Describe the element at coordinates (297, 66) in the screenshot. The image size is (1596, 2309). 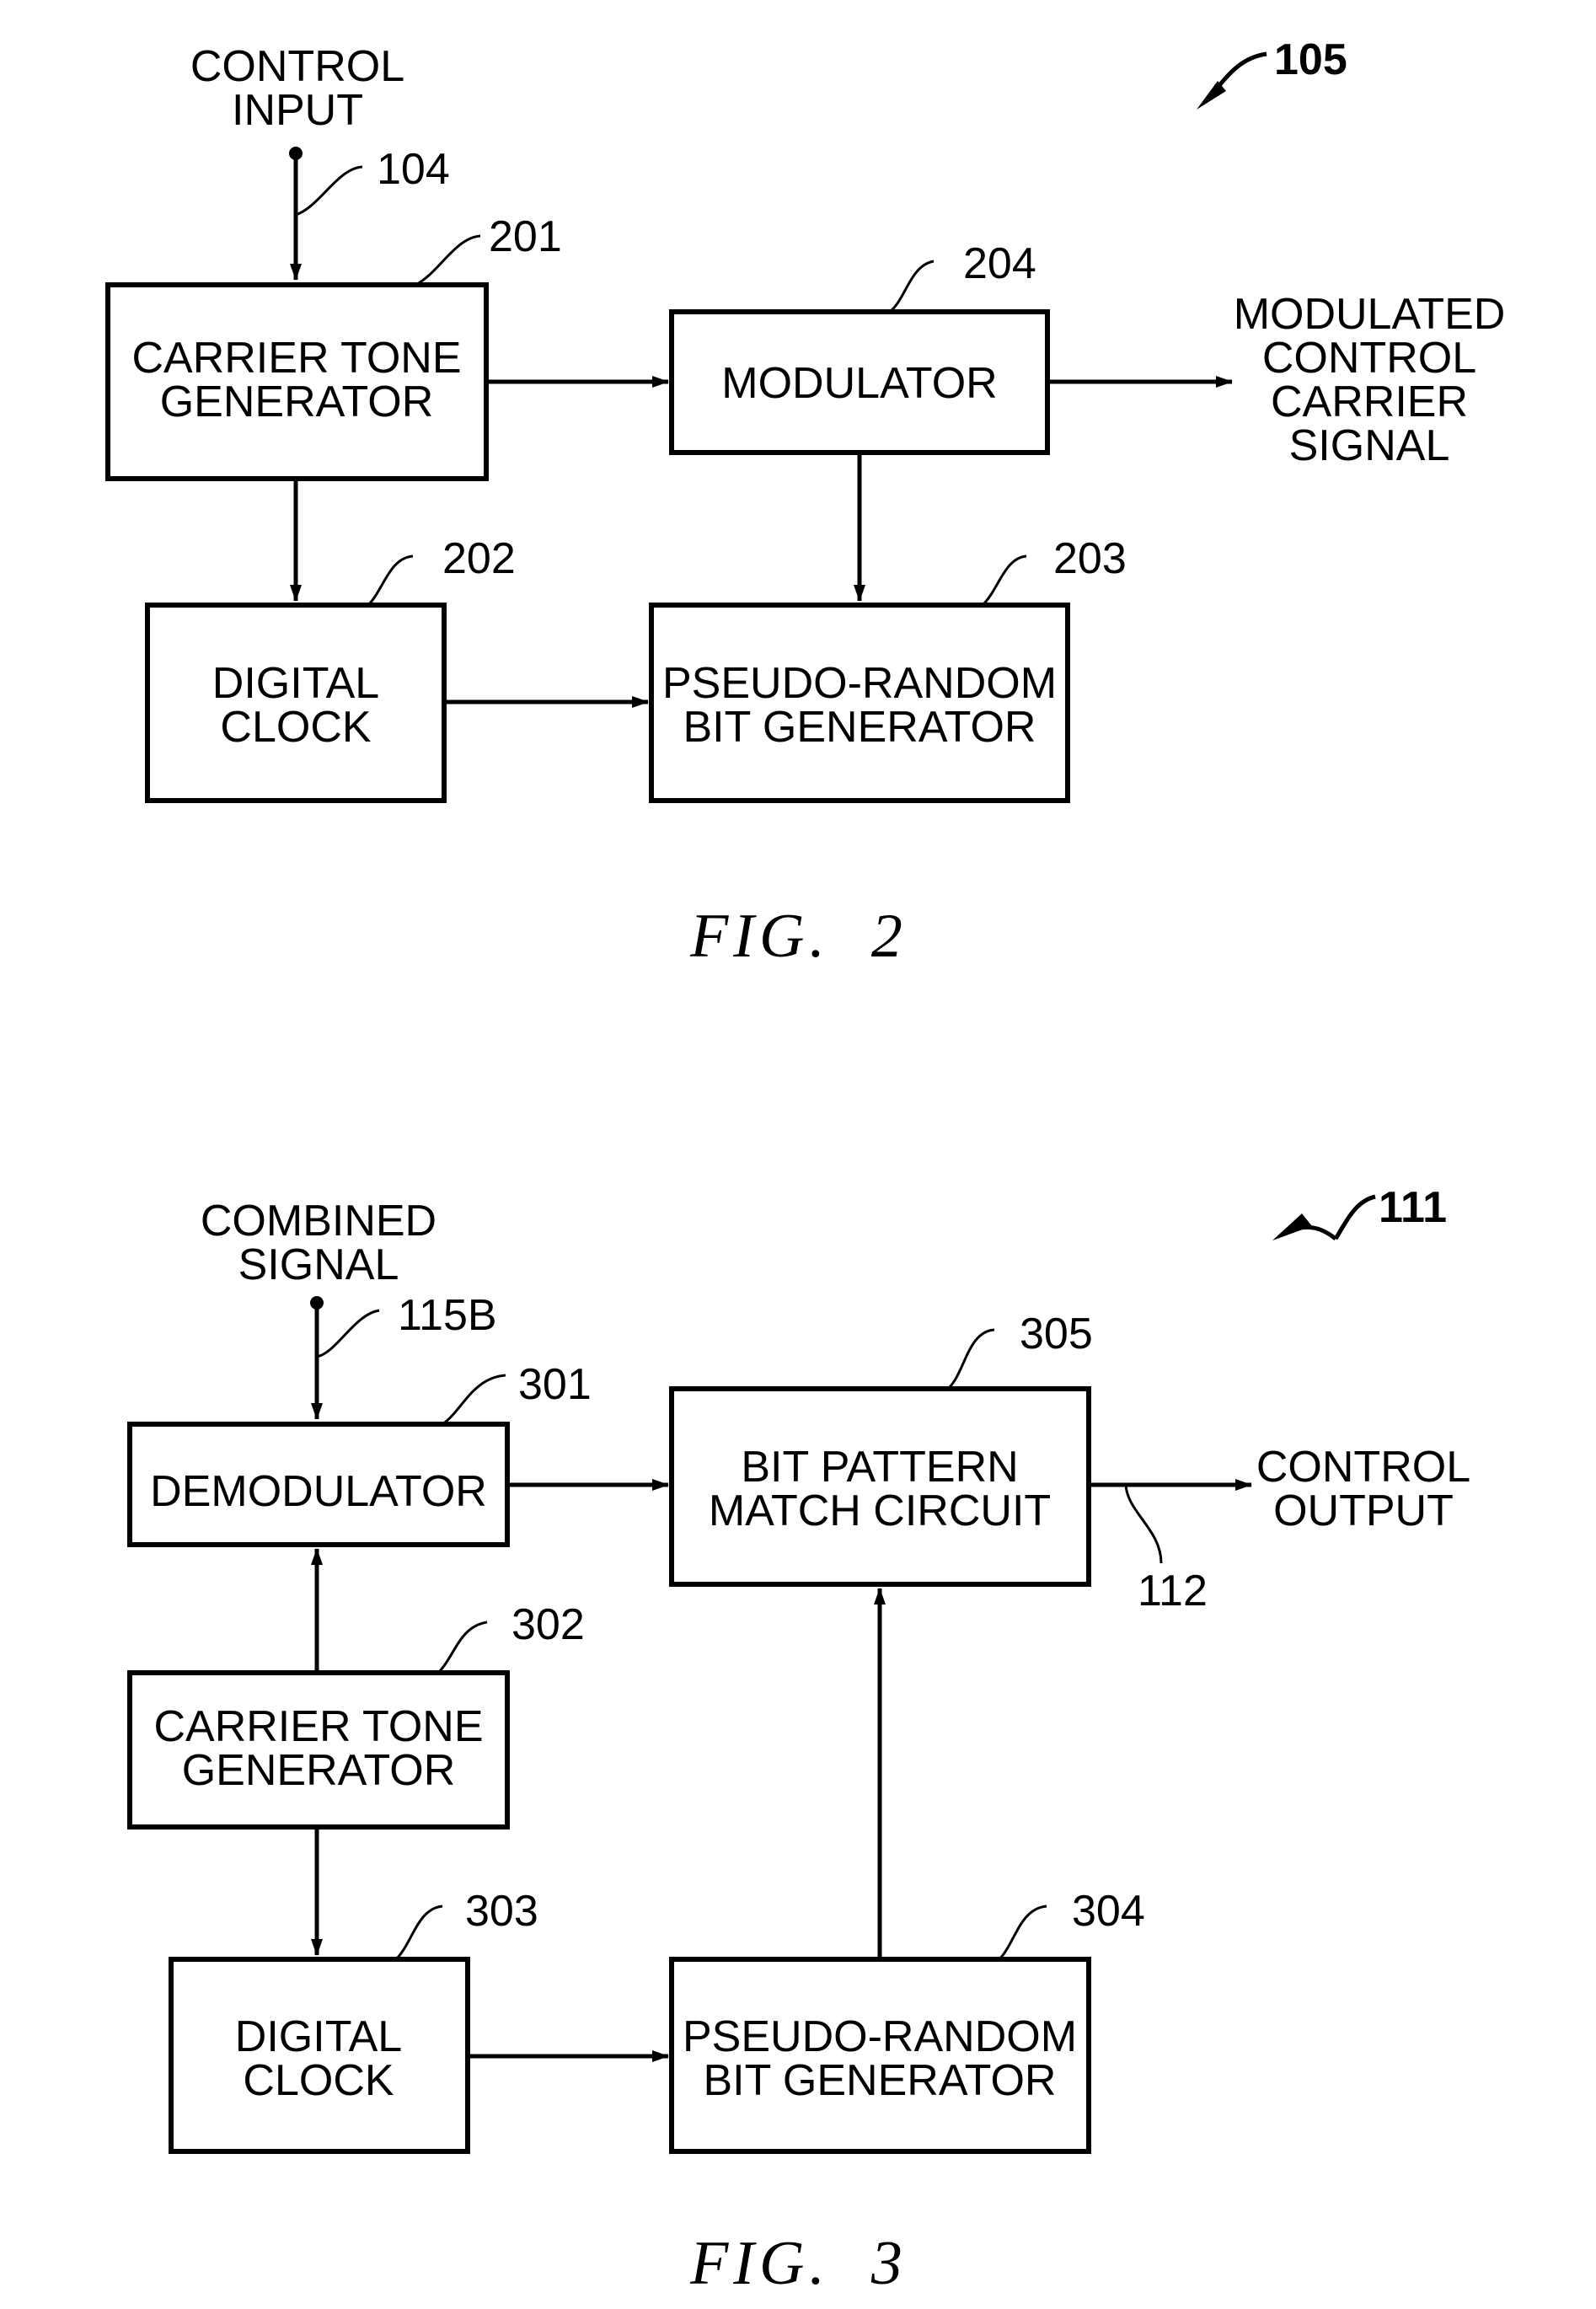
I see `control-input-label-line1: CONTROL` at that location.